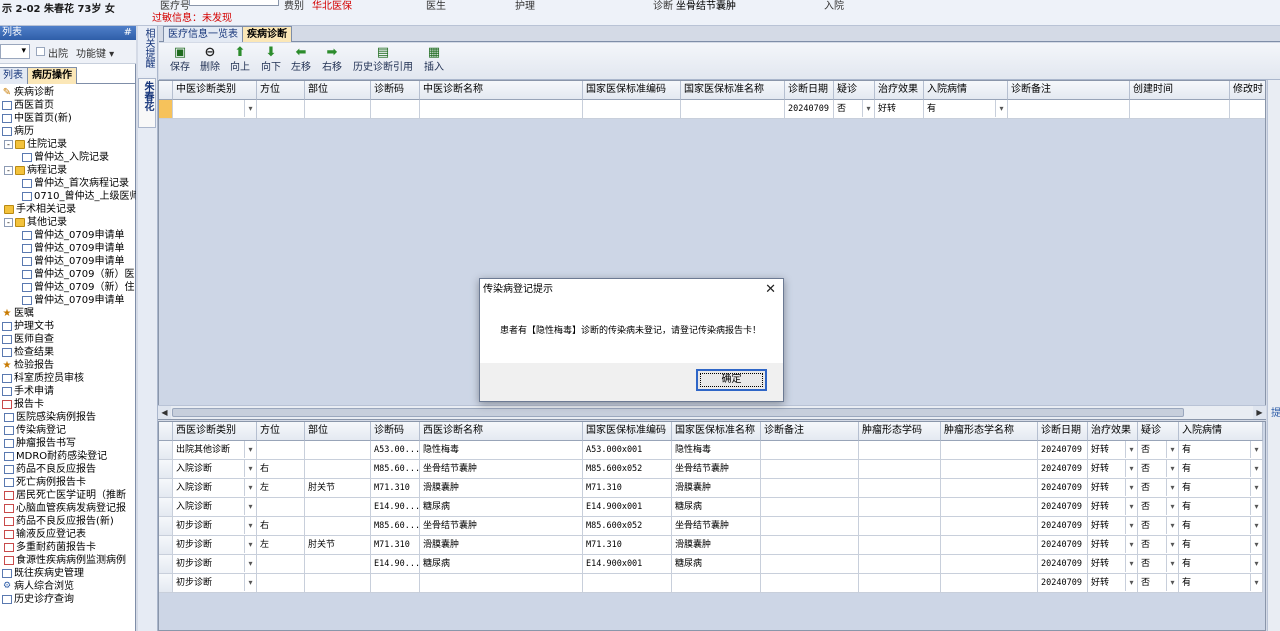 Image resolution: width=1280 pixels, height=631 pixels. What do you see at coordinates (45, 534) in the screenshot?
I see `tree-item: 输液反应登记表` at bounding box center [45, 534].